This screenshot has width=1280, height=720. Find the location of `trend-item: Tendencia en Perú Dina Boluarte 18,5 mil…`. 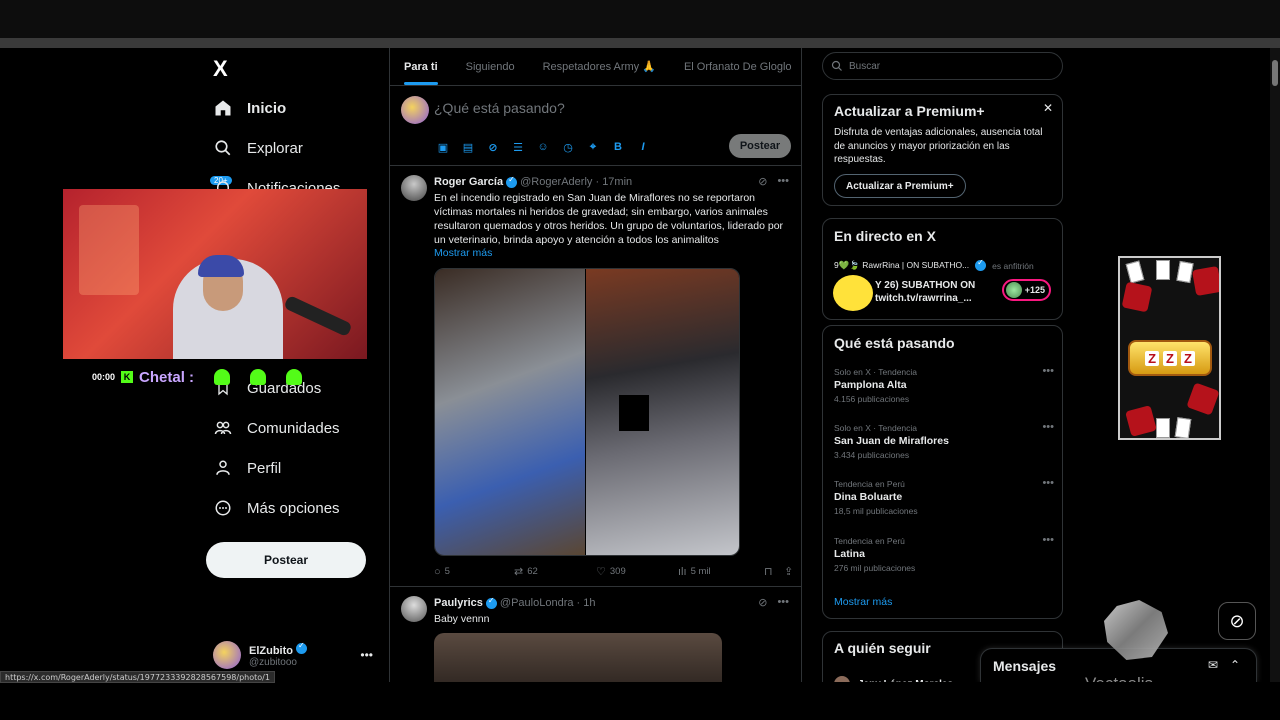

trend-item: Tendencia en Perú Dina Boluarte 18,5 mil… is located at coordinates (944, 496).